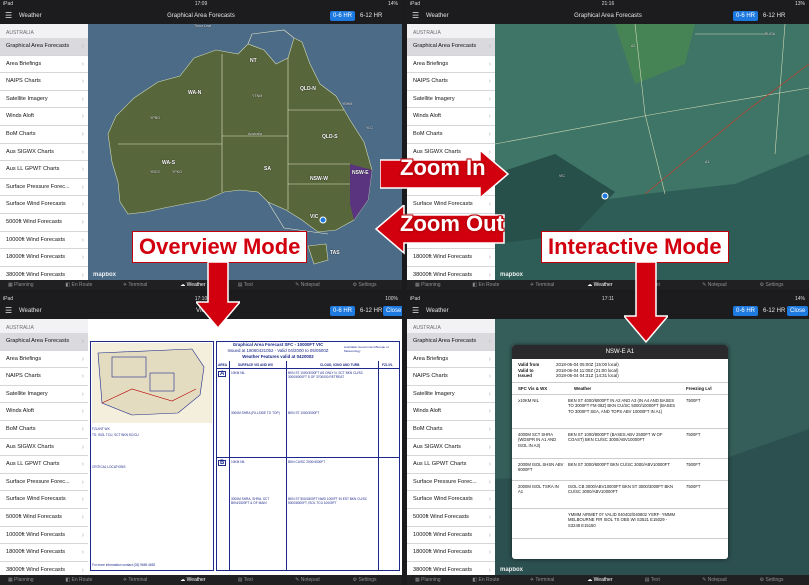 Image resolution: width=809 pixels, height=585 pixels. What do you see at coordinates (587, 364) in the screenshot?
I see `valid-from-value: 2018-06-04 05:00Z (15:00 local)` at bounding box center [587, 364].